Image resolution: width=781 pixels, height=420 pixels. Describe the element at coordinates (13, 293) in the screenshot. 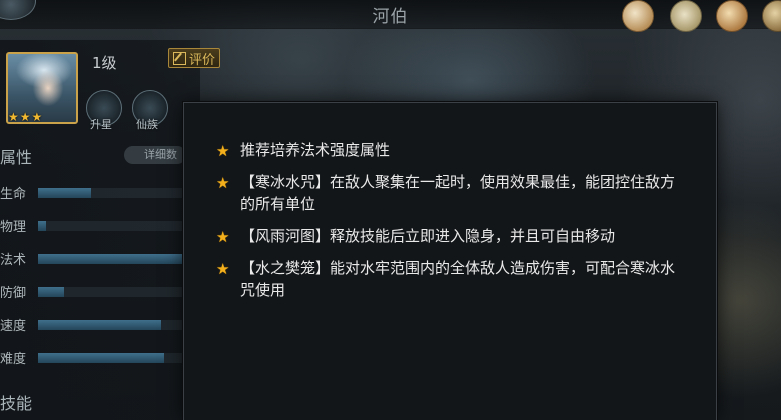

I see `stat-label: 防御` at that location.